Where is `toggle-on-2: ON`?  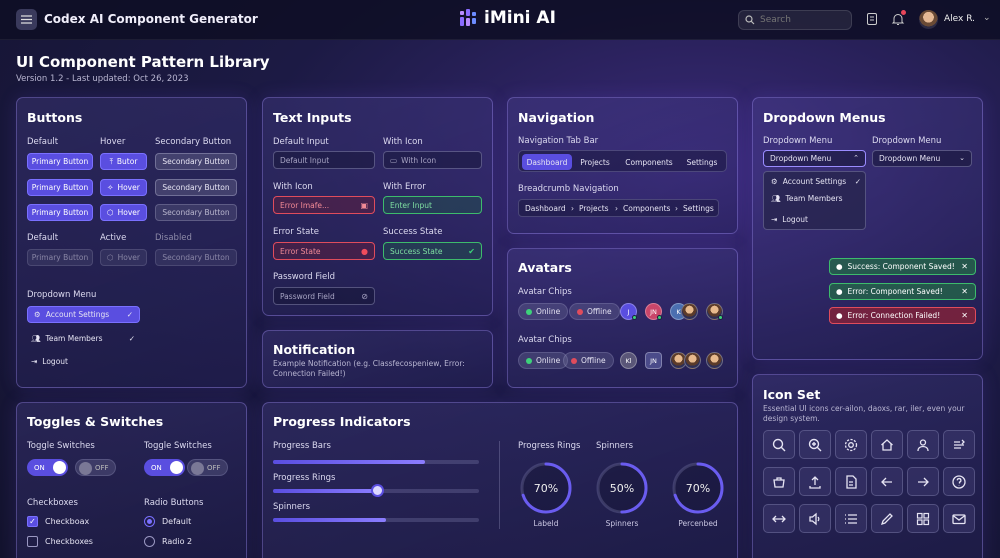
toggle-on-2: ON is located at coordinates (164, 467).